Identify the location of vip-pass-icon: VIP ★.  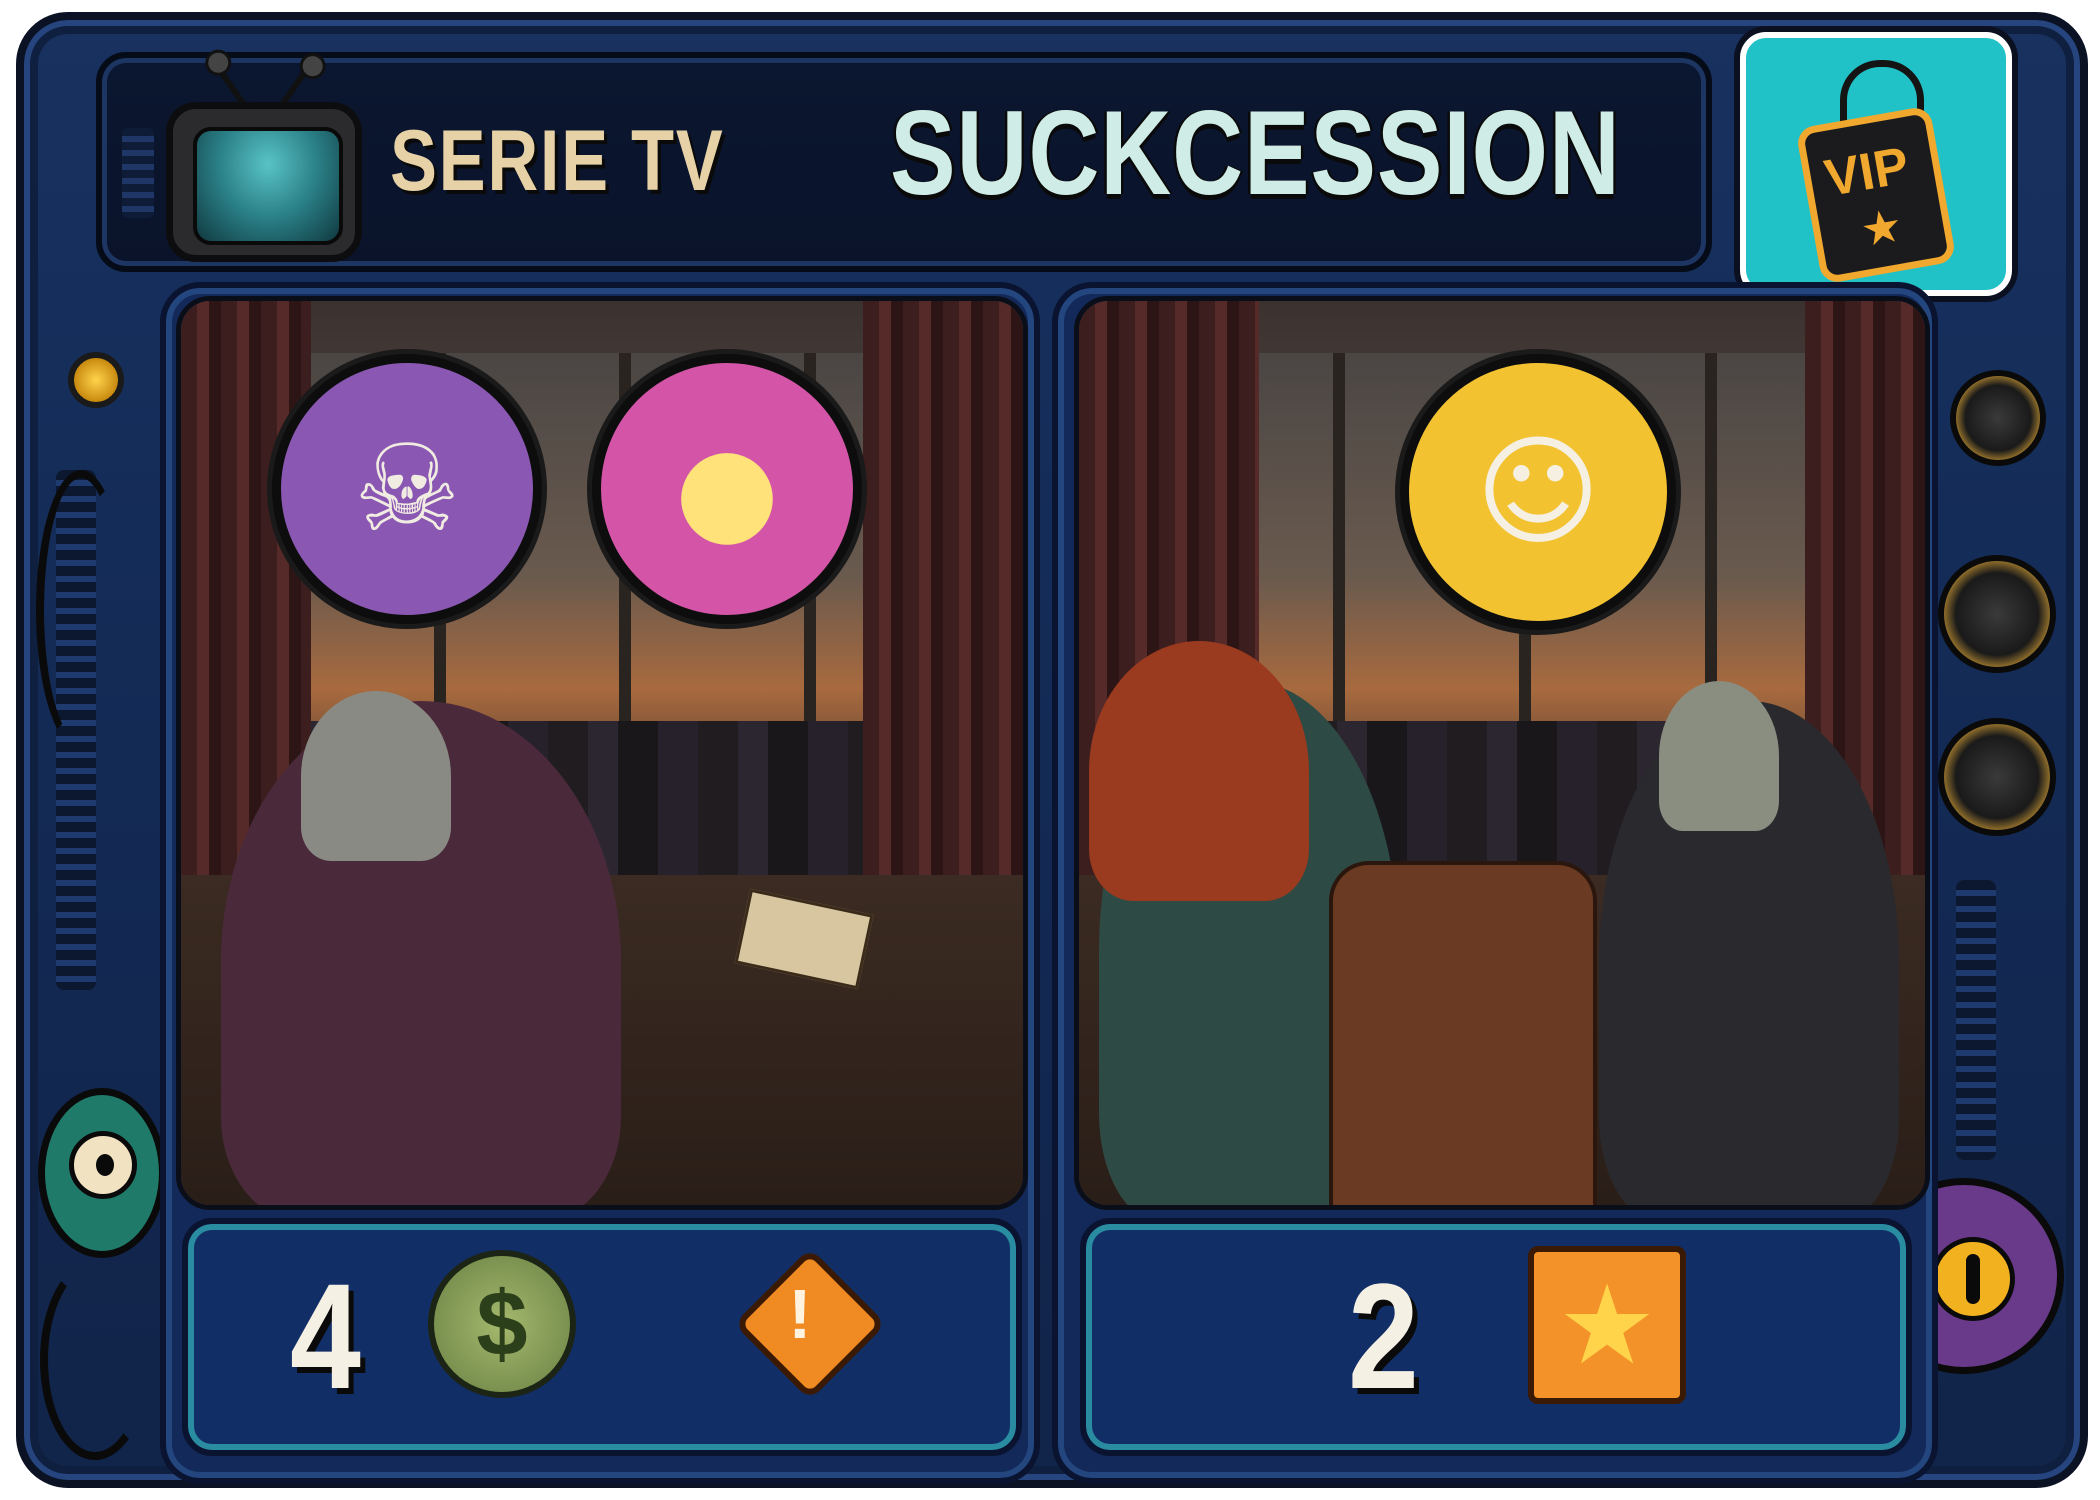
(1876, 195).